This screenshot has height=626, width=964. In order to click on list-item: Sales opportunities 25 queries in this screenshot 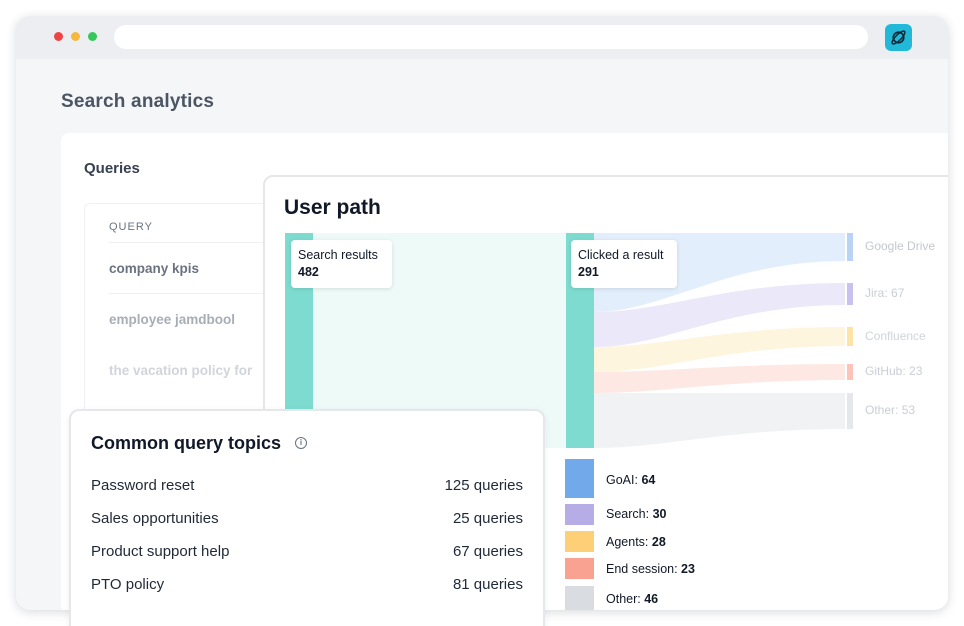, I will do `click(307, 520)`.